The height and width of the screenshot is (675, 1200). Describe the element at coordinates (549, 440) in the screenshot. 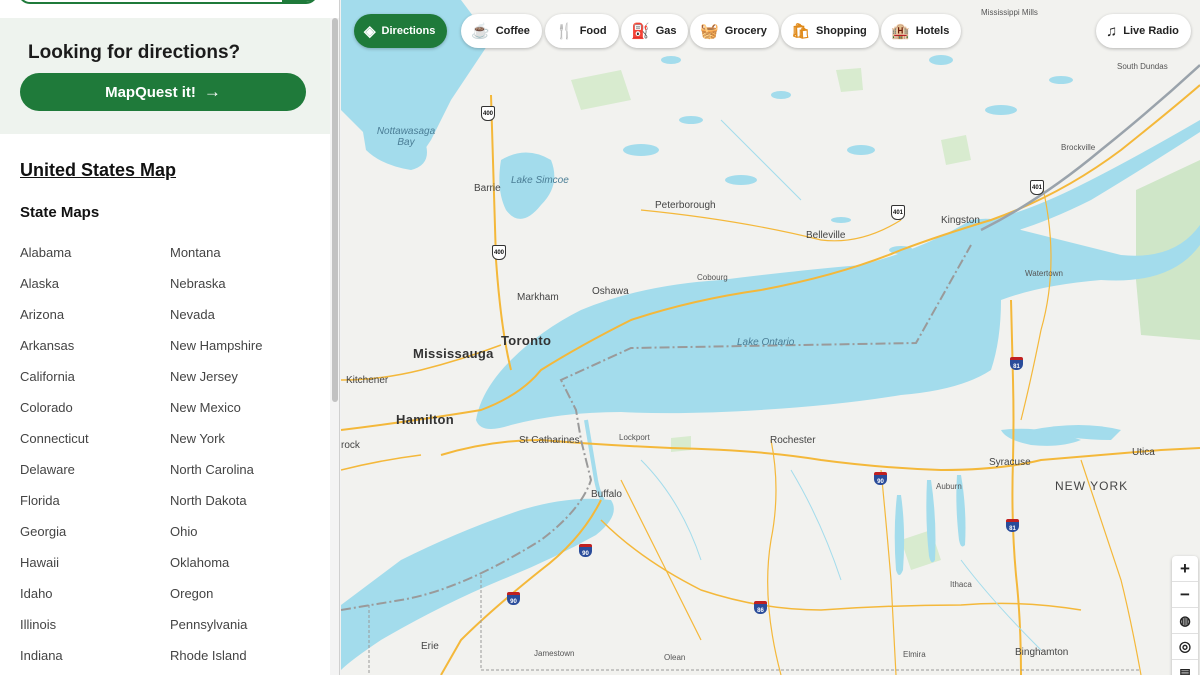

I see `map-label-st-catharines: St Catharines` at that location.